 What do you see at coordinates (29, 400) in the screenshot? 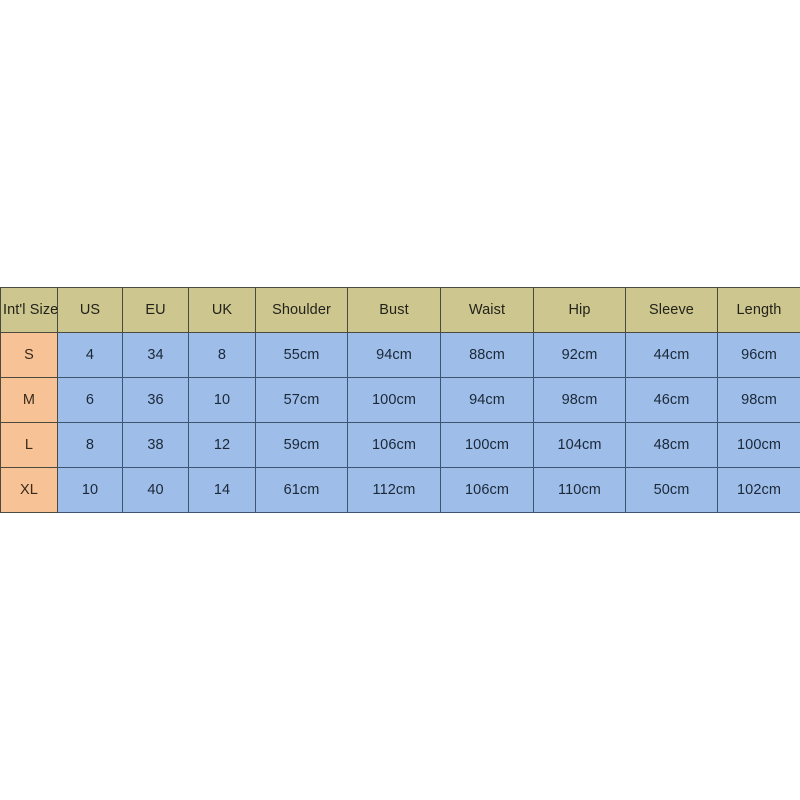
I see `cell-size: M` at bounding box center [29, 400].